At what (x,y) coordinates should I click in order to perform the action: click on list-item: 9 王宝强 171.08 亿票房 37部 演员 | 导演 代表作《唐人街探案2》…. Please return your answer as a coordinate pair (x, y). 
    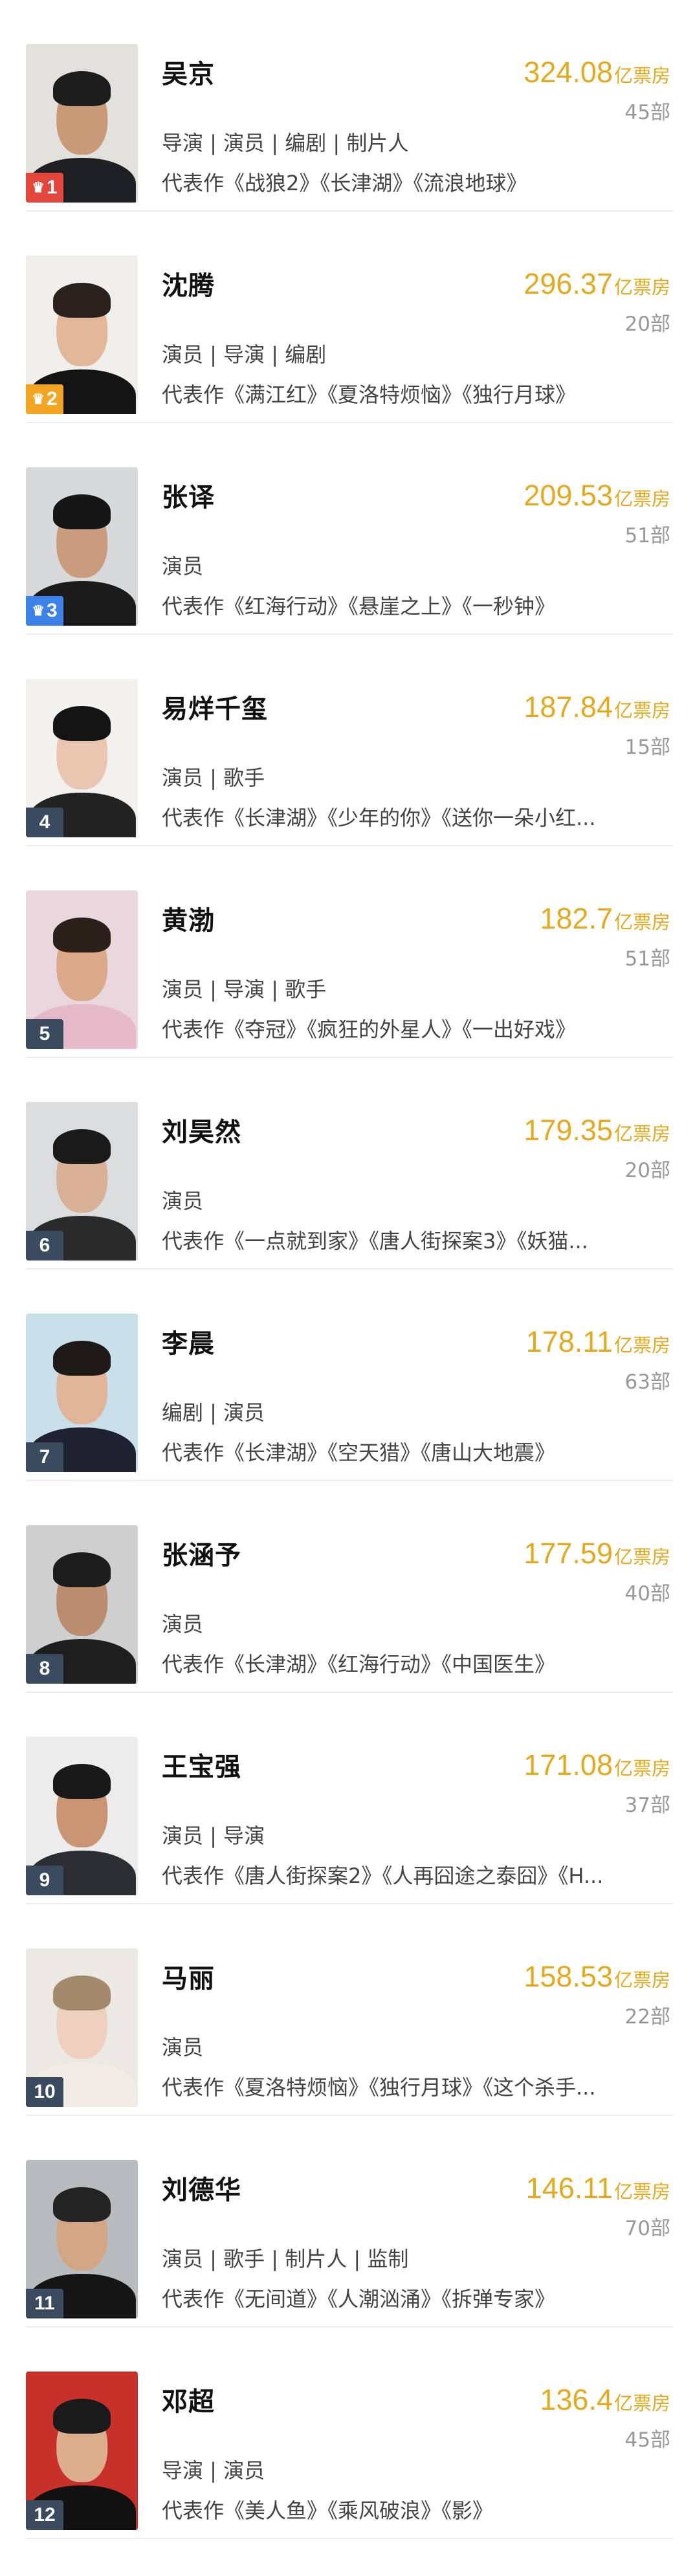
    Looking at the image, I should click on (347, 1799).